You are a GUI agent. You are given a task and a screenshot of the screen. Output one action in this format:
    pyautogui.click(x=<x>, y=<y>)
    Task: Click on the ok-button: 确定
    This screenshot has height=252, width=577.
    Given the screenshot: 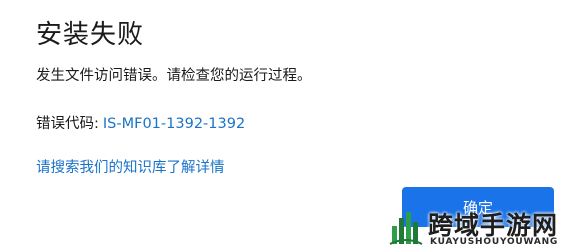 What is the action you would take?
    pyautogui.click(x=478, y=207)
    